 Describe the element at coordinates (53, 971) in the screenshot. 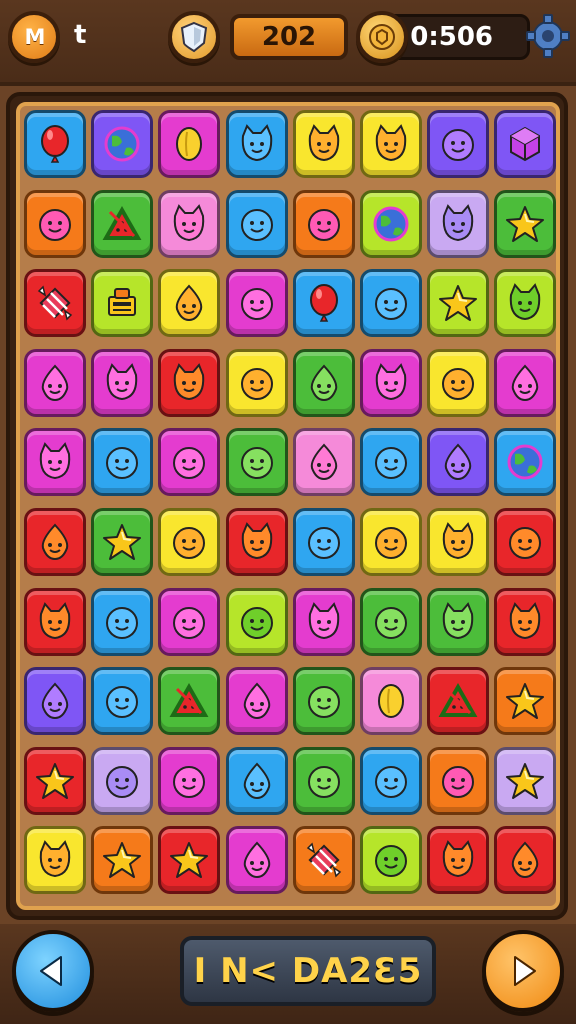

I see `previous-button` at that location.